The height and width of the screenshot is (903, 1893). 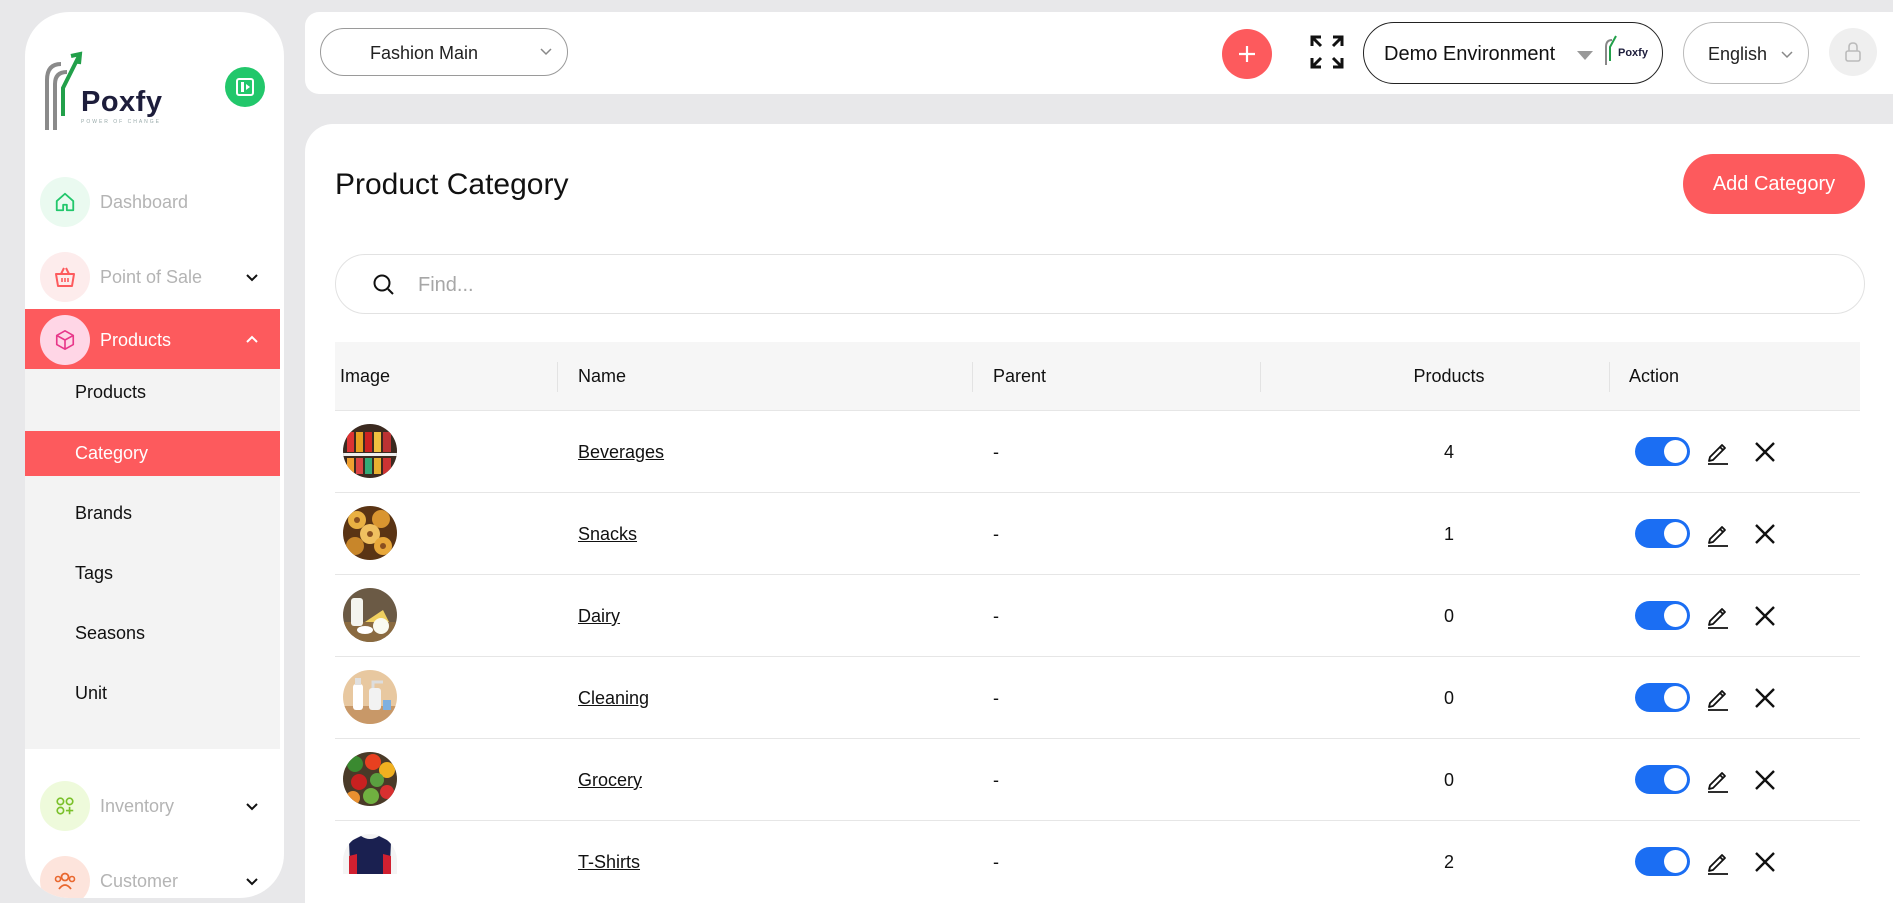 I want to click on submenu-item-brands: Brands, so click(x=152, y=513).